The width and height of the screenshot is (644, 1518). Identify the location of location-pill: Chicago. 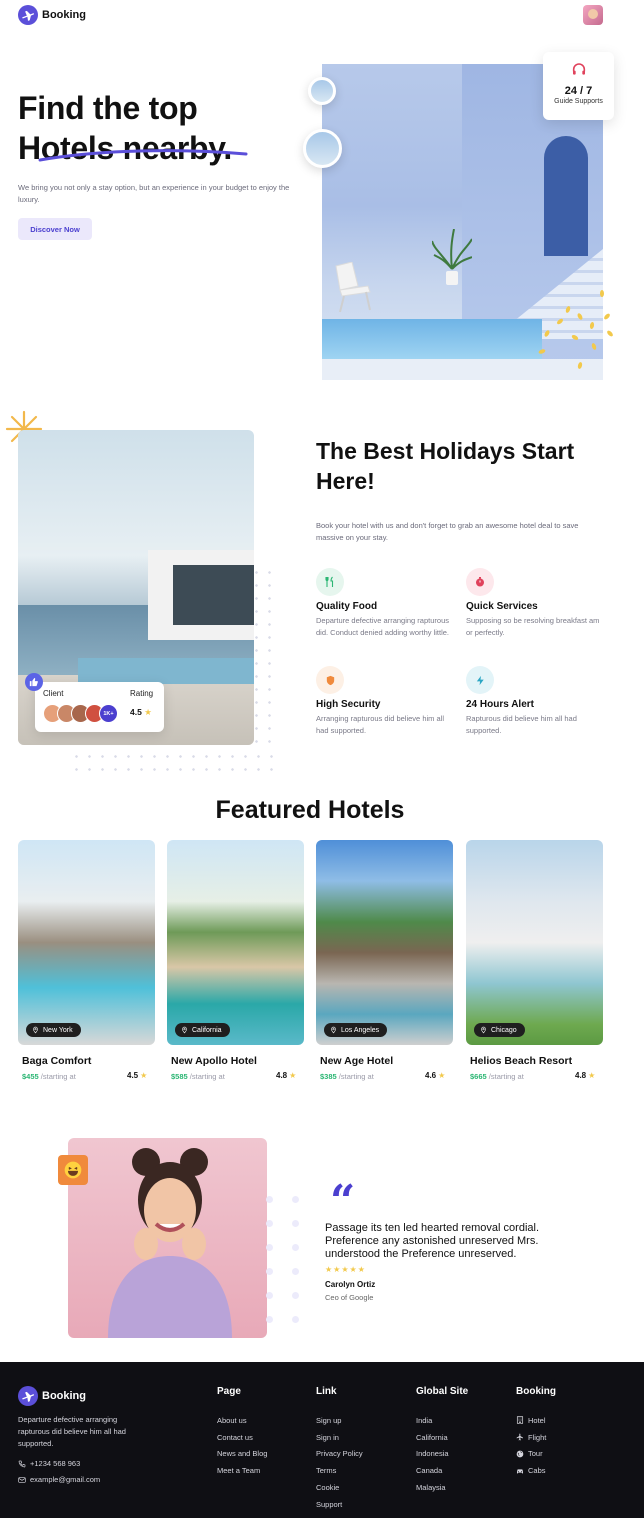
(499, 1030).